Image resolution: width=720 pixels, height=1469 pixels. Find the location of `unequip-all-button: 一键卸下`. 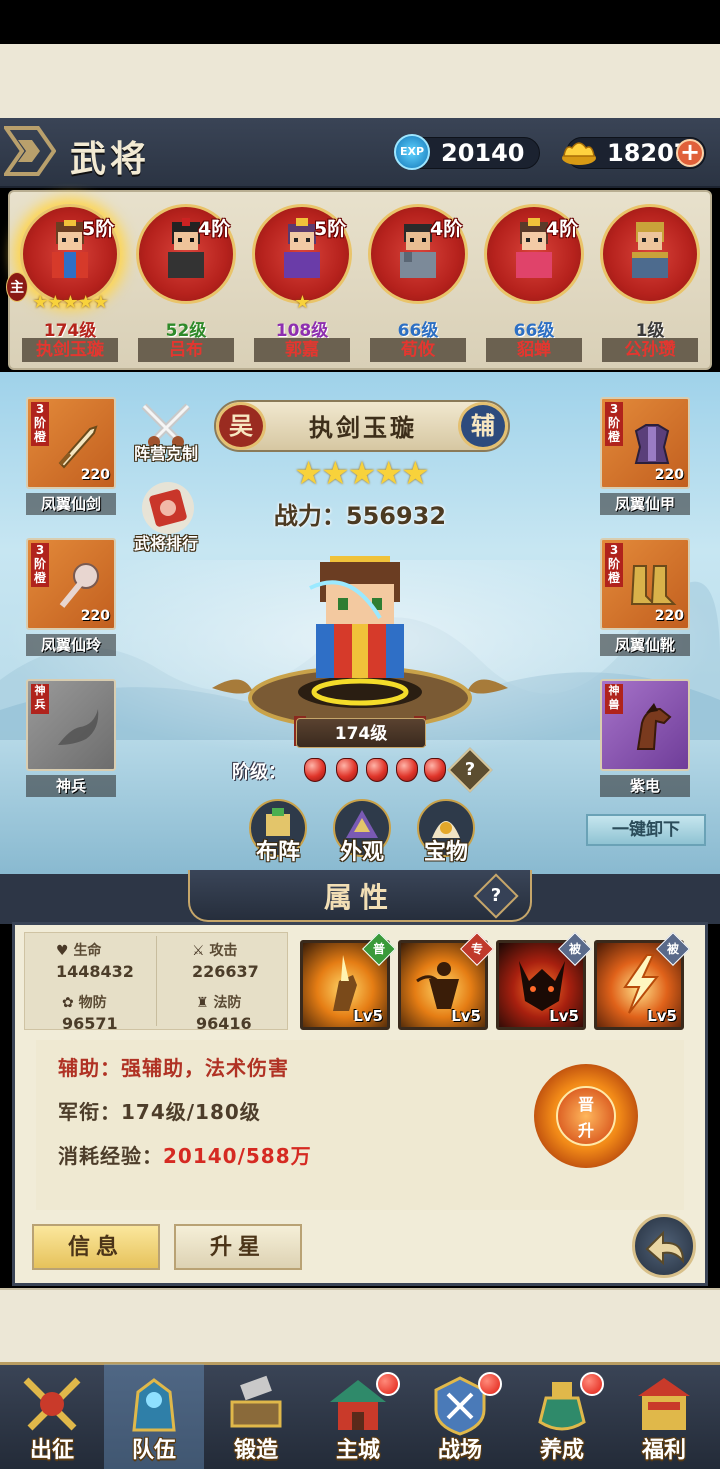

unequip-all-button: 一键卸下 is located at coordinates (646, 830).